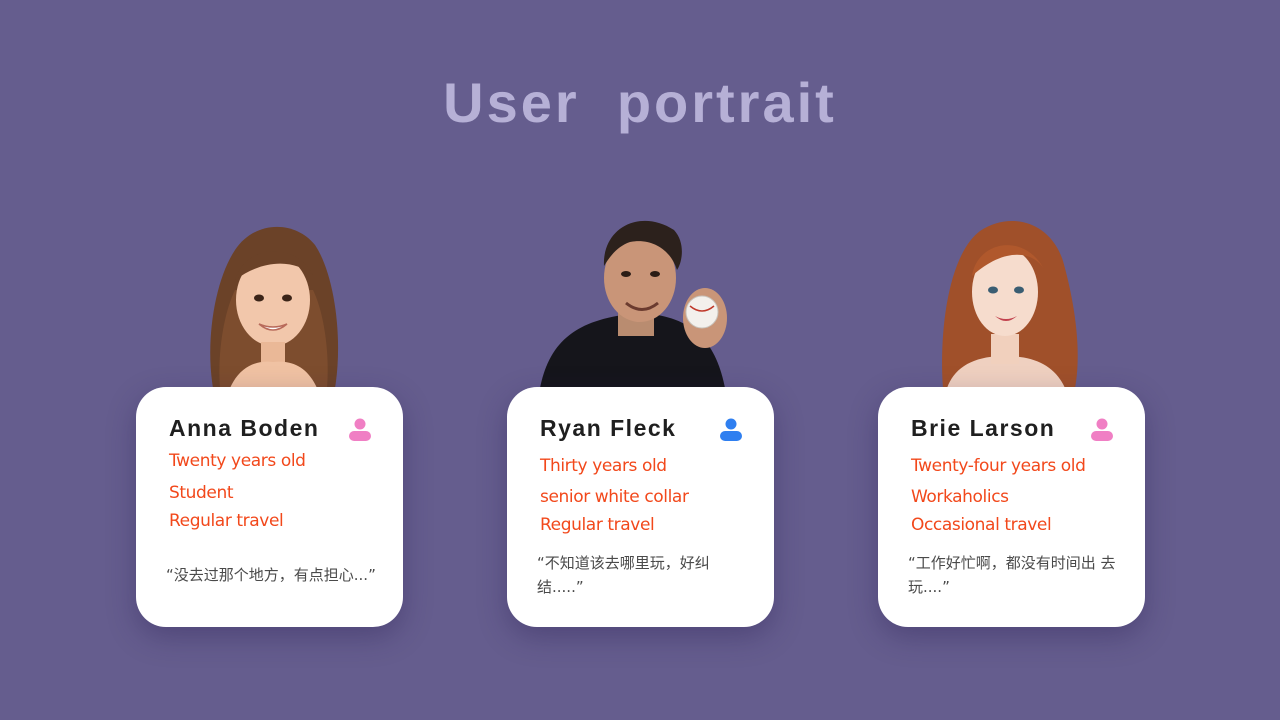 The width and height of the screenshot is (1280, 720). What do you see at coordinates (640, 298) in the screenshot?
I see `portrait-ryan-fleck` at bounding box center [640, 298].